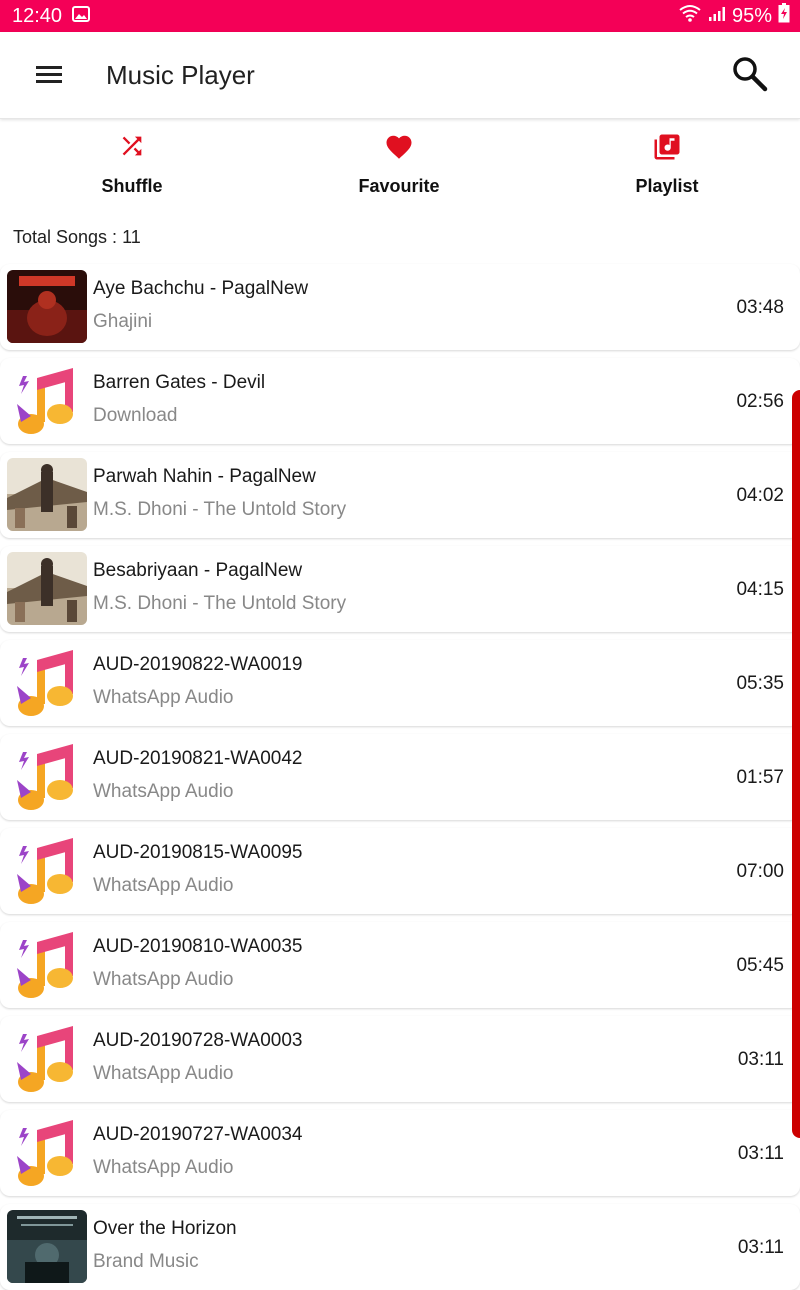 The width and height of the screenshot is (800, 1290). Describe the element at coordinates (760, 401) in the screenshot. I see `song-duration: 02:56` at that location.